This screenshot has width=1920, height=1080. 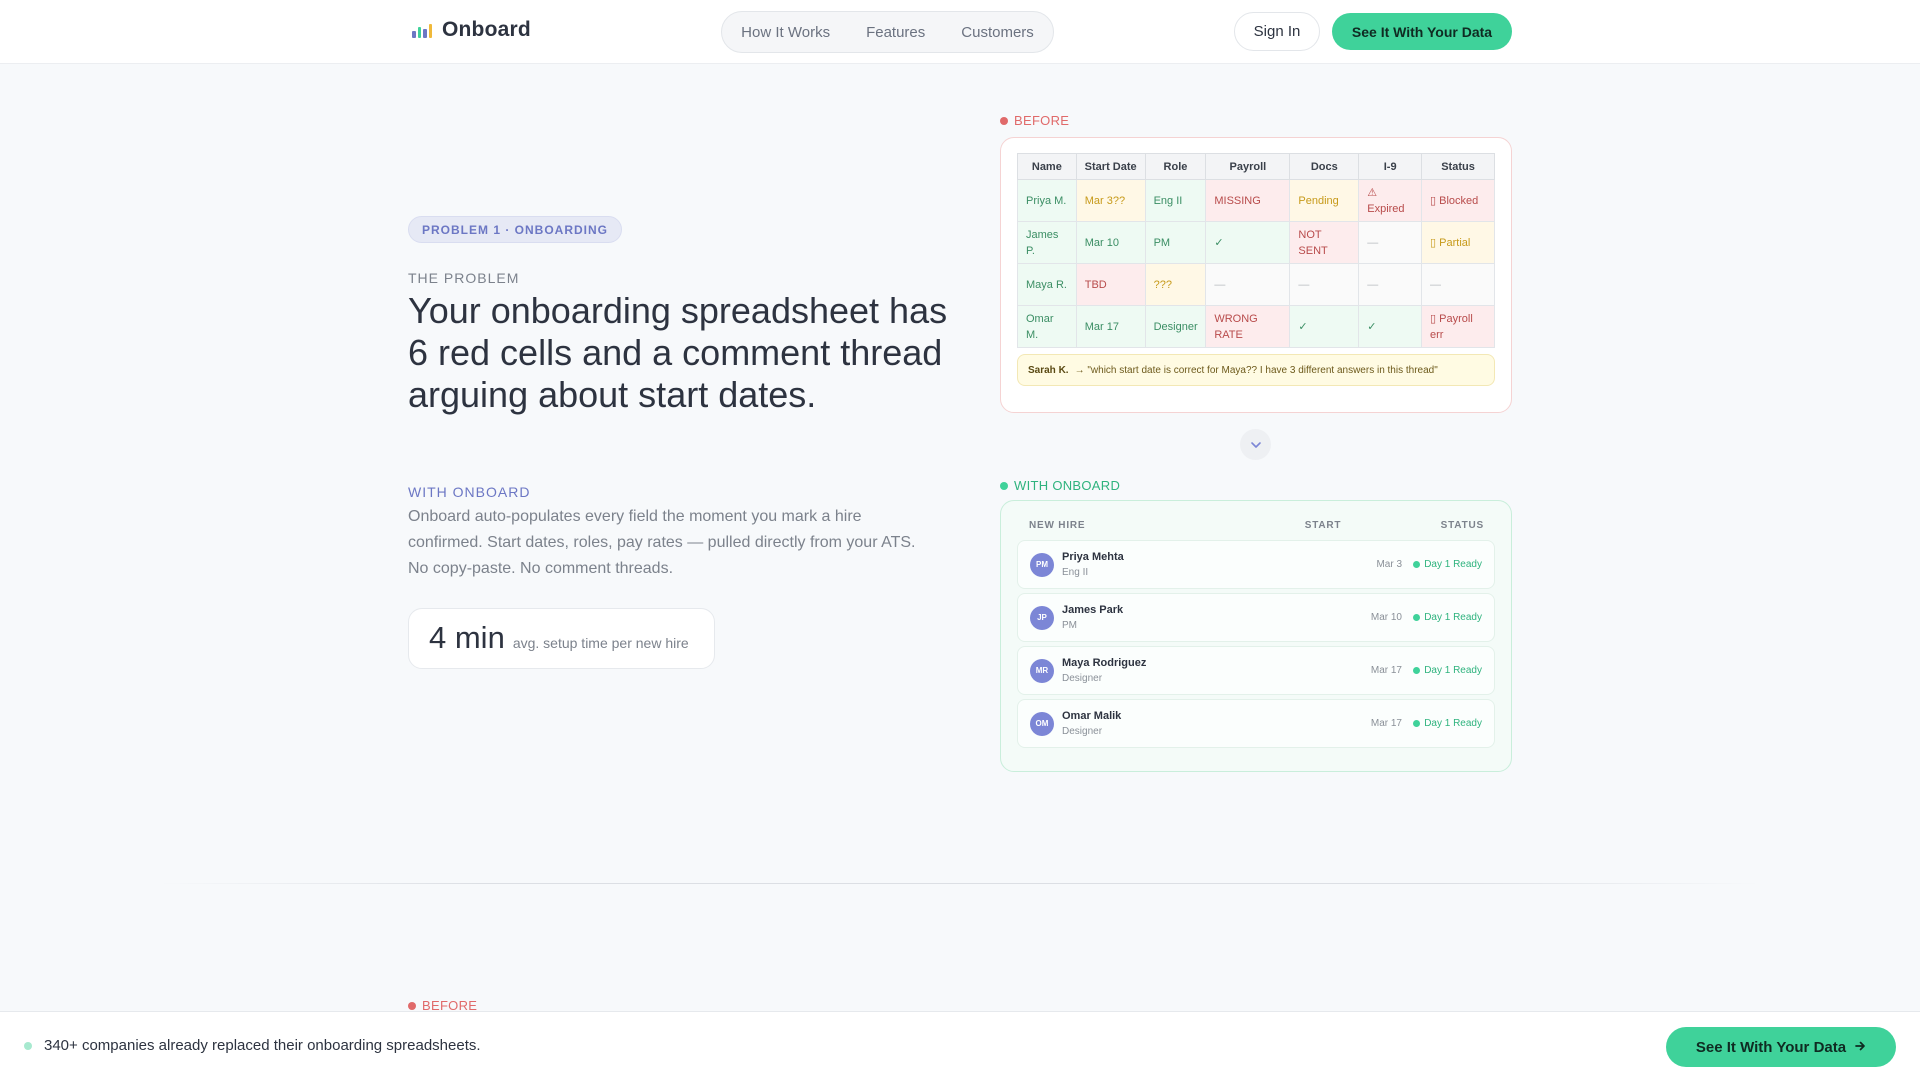 I want to click on spreadsheet-cell: Priya M., so click(x=1047, y=200).